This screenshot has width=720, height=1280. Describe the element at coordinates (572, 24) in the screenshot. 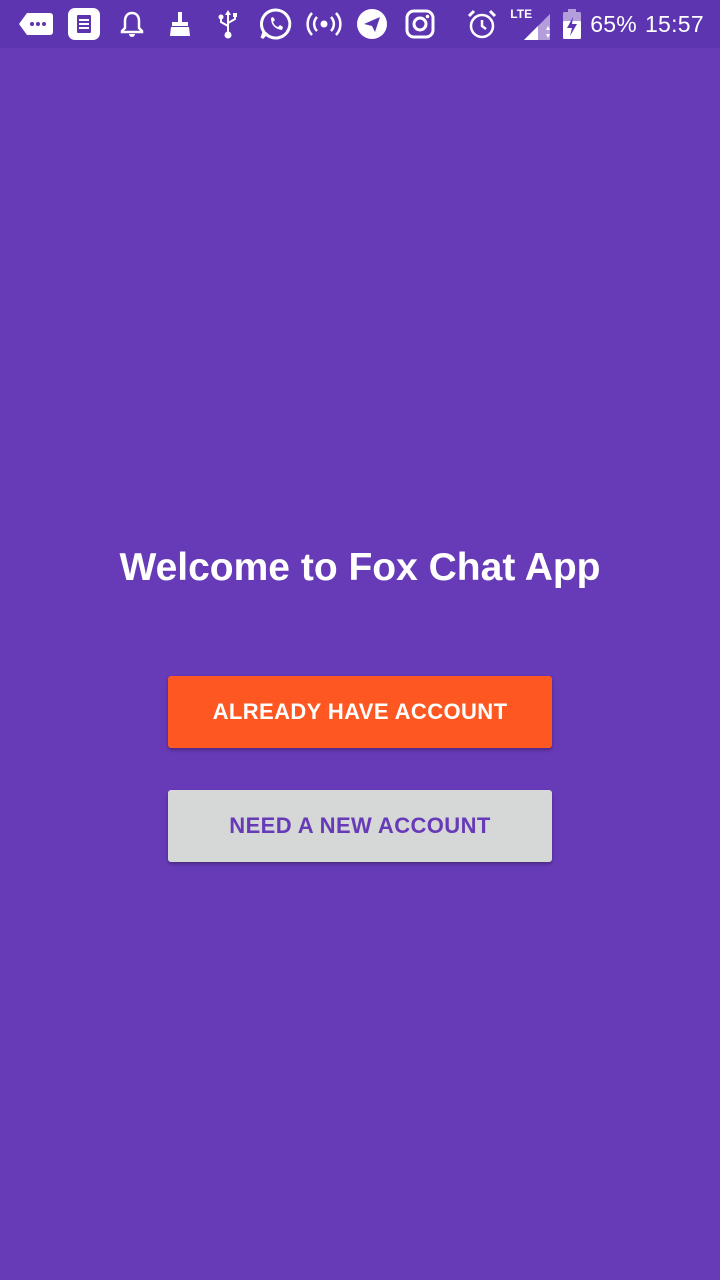

I see `battery-charging-icon` at that location.